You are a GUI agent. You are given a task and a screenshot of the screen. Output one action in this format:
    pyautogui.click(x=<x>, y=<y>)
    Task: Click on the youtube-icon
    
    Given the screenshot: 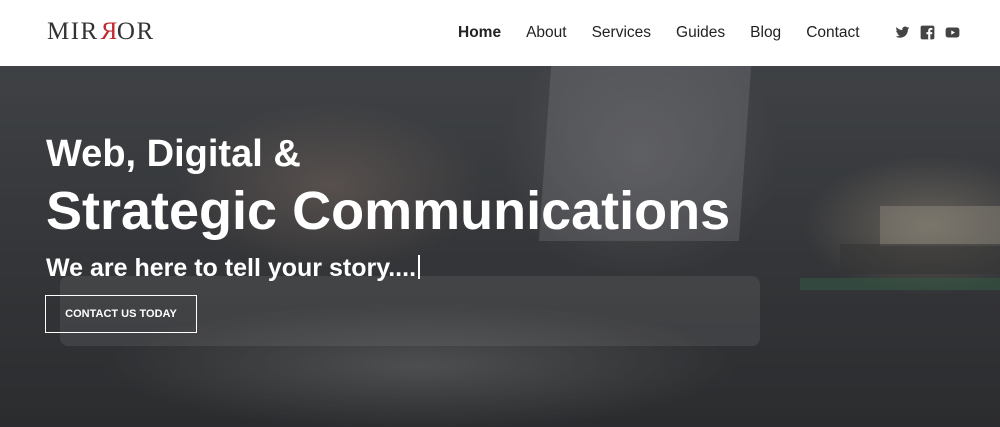 What is the action you would take?
    pyautogui.click(x=952, y=32)
    